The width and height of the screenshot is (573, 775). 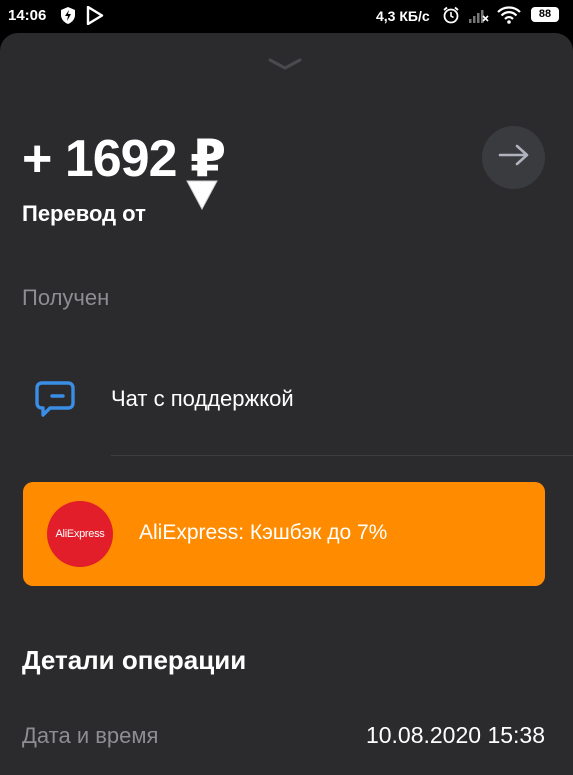 I want to click on cashback-promo-banner: AliExpress AliExpress: Кэшбэк до 7%, so click(x=284, y=534).